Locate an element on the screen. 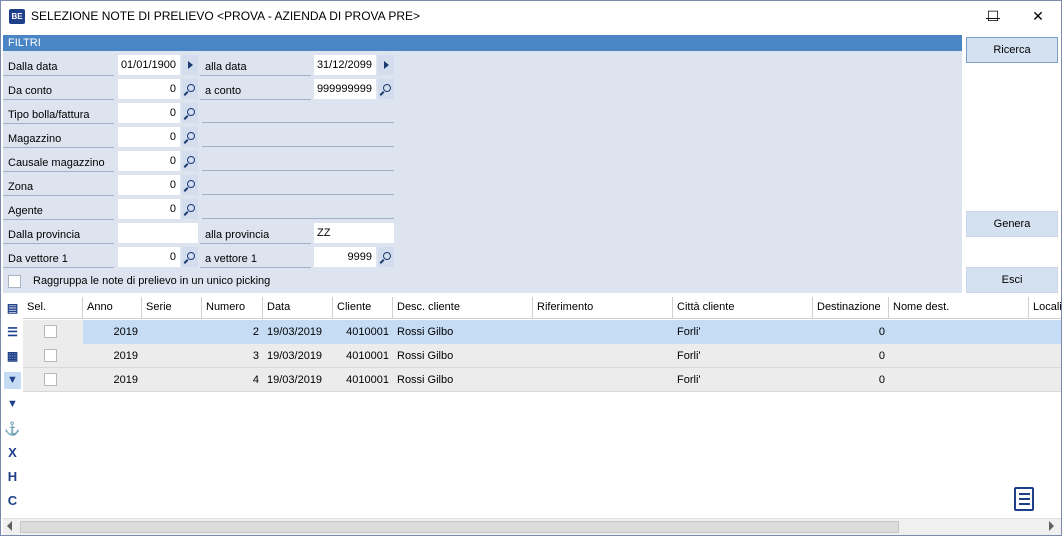 The height and width of the screenshot is (536, 1062). app-logo-icon: BE is located at coordinates (17, 16).